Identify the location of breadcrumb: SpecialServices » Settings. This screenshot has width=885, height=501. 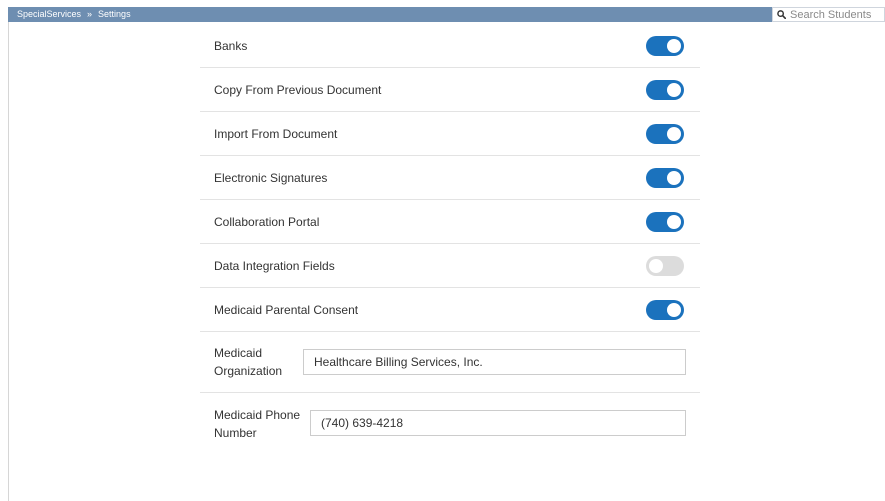
(74, 14).